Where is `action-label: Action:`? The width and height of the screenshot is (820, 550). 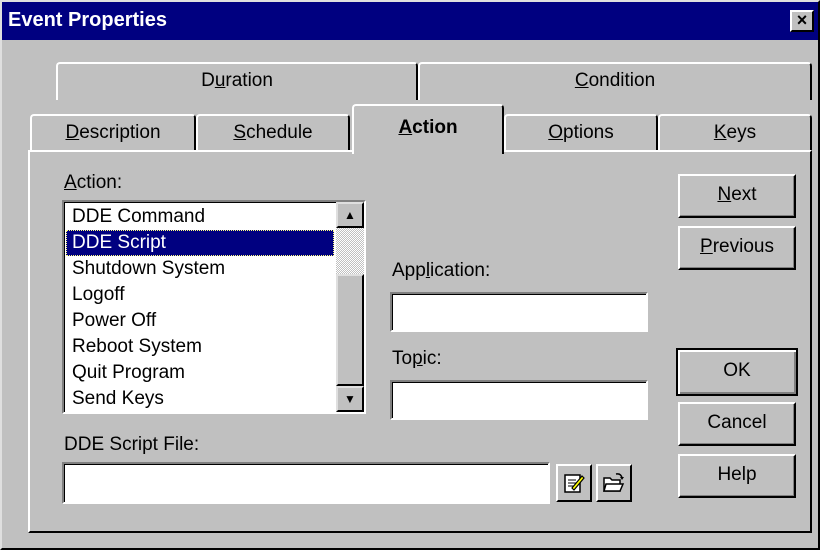
action-label: Action: is located at coordinates (93, 182).